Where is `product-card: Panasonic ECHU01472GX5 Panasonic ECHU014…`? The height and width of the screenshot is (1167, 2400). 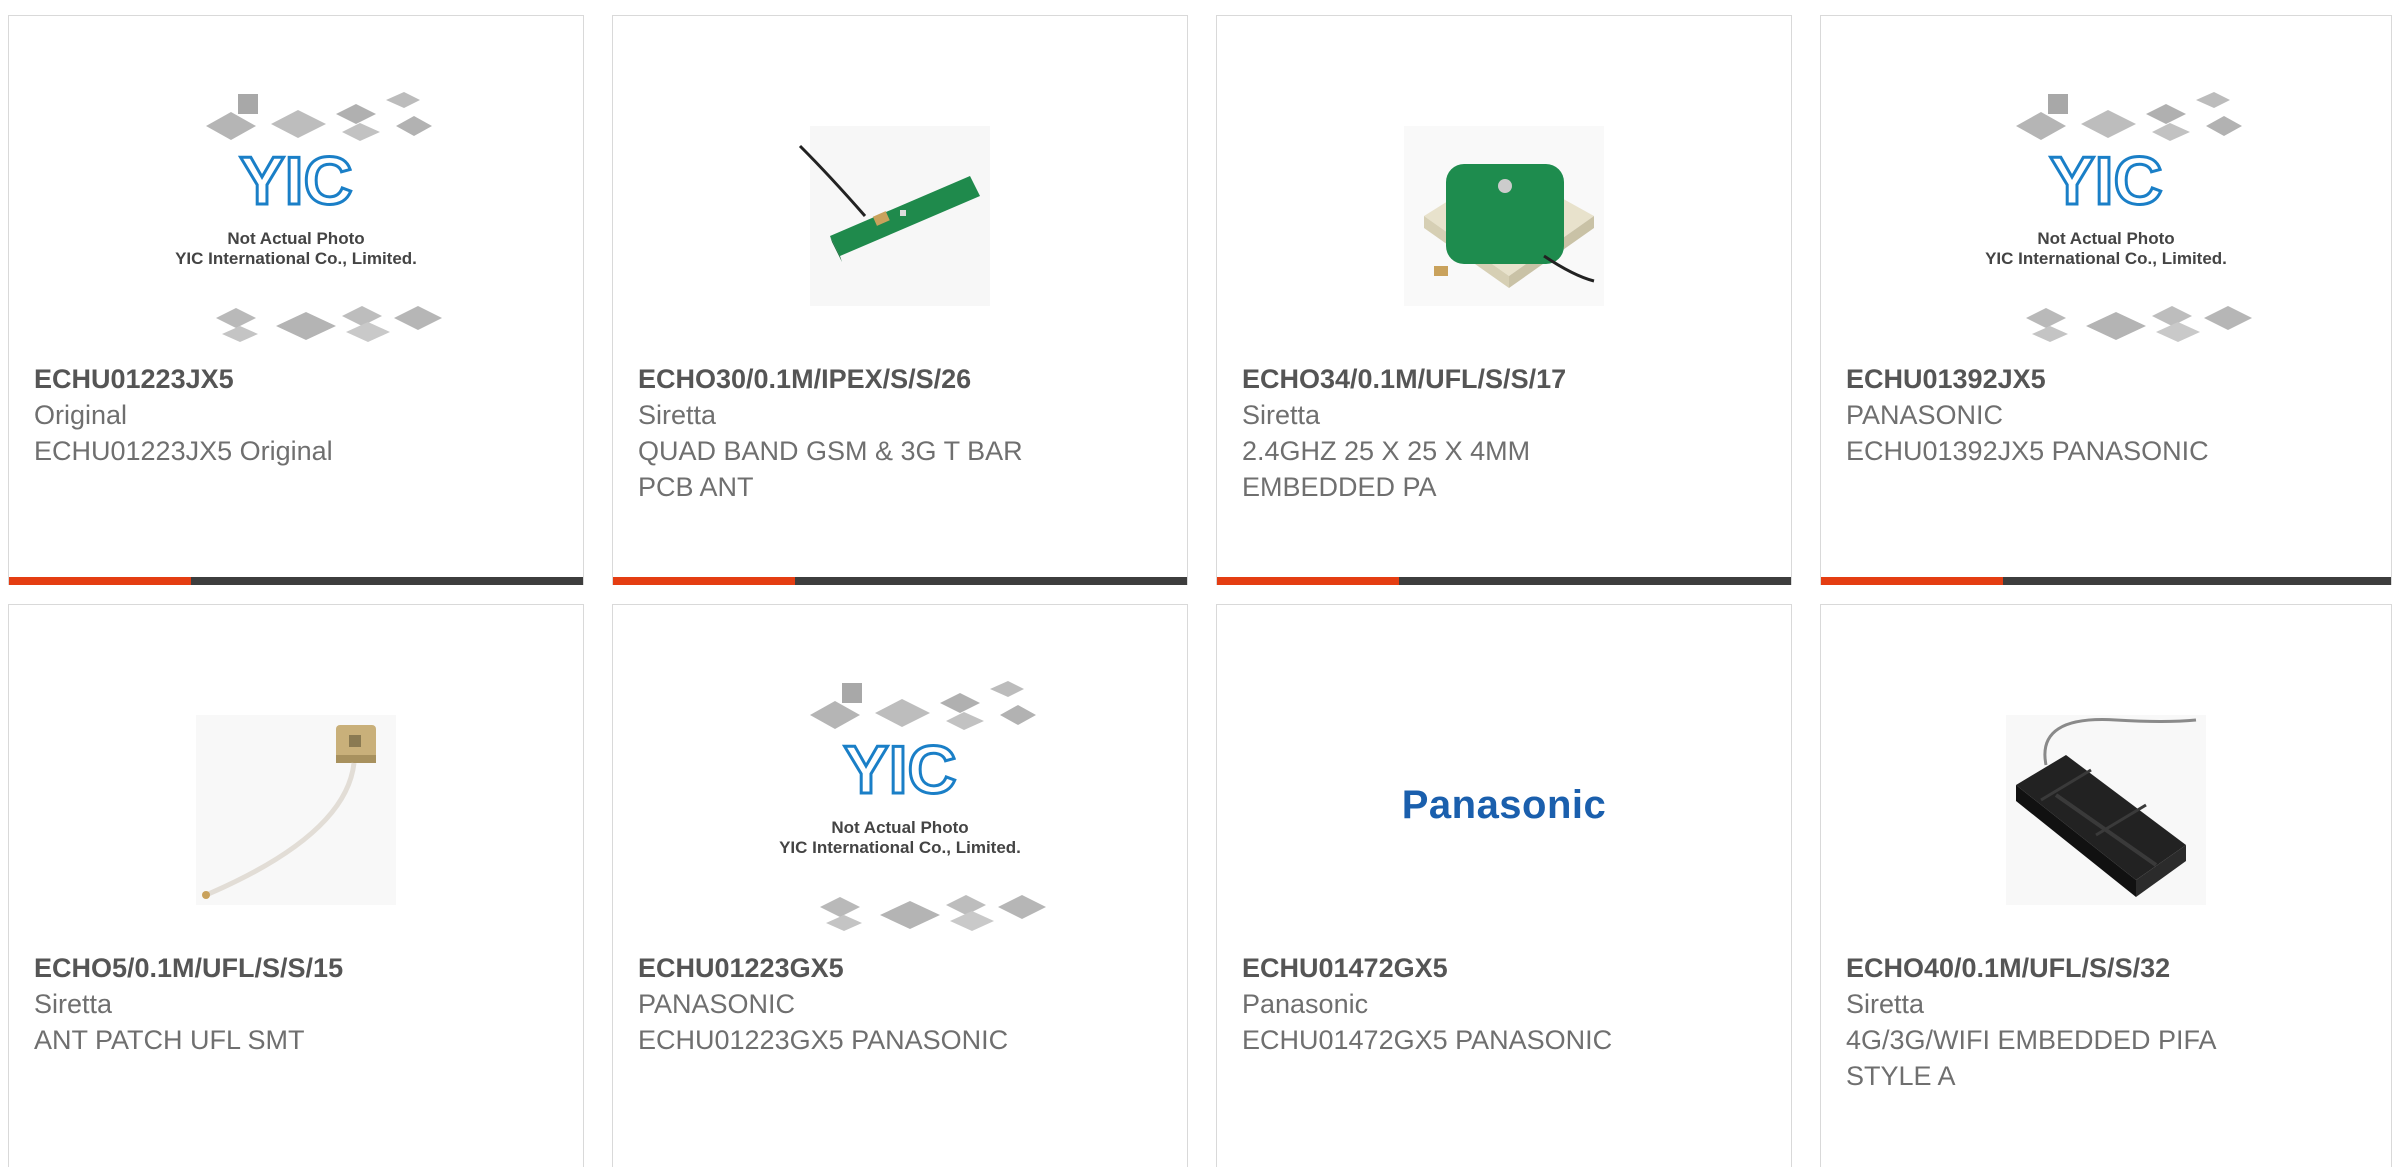
product-card: Panasonic ECHU01472GX5 Panasonic ECHU014… is located at coordinates (1504, 885).